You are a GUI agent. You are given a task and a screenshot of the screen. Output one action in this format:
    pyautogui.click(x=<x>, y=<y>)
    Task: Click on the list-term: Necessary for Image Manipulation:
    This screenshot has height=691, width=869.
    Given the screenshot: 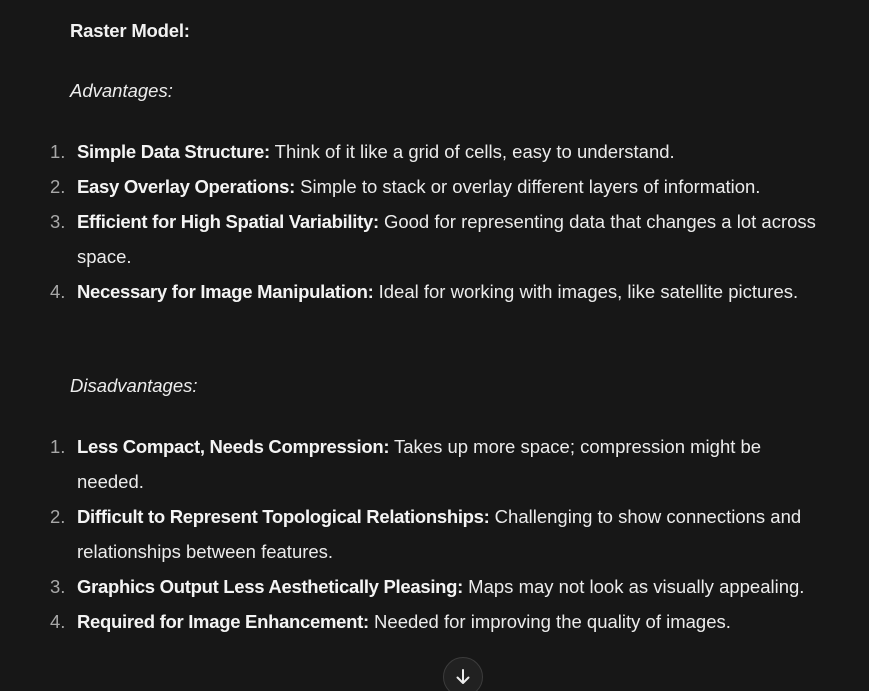 What is the action you would take?
    pyautogui.click(x=225, y=291)
    